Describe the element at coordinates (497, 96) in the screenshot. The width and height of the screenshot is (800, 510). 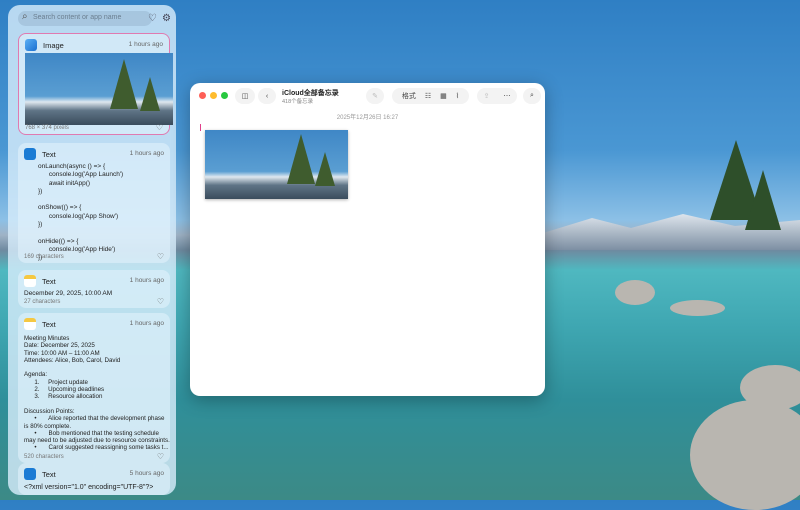
I see `share-more-group: ⇪ ⋯` at that location.